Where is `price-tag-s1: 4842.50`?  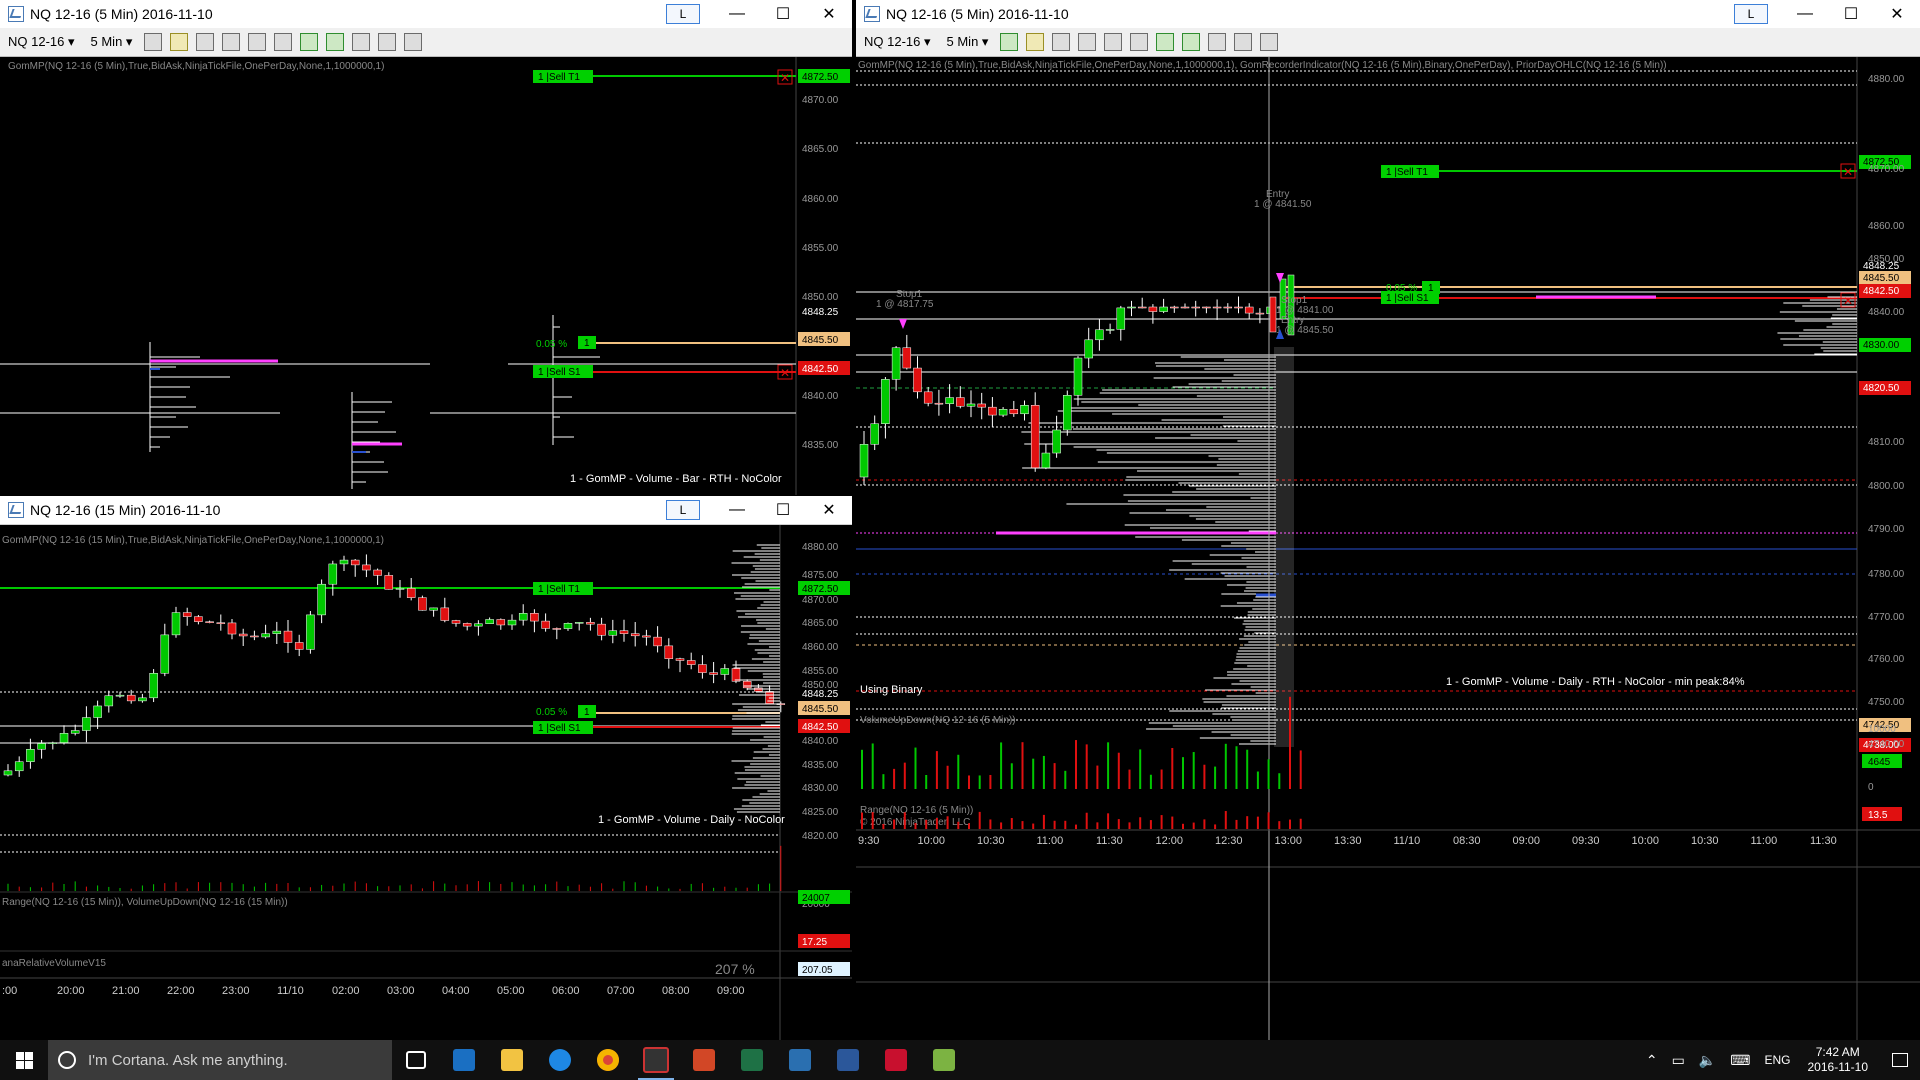
price-tag-s1: 4842.50 is located at coordinates (820, 727).